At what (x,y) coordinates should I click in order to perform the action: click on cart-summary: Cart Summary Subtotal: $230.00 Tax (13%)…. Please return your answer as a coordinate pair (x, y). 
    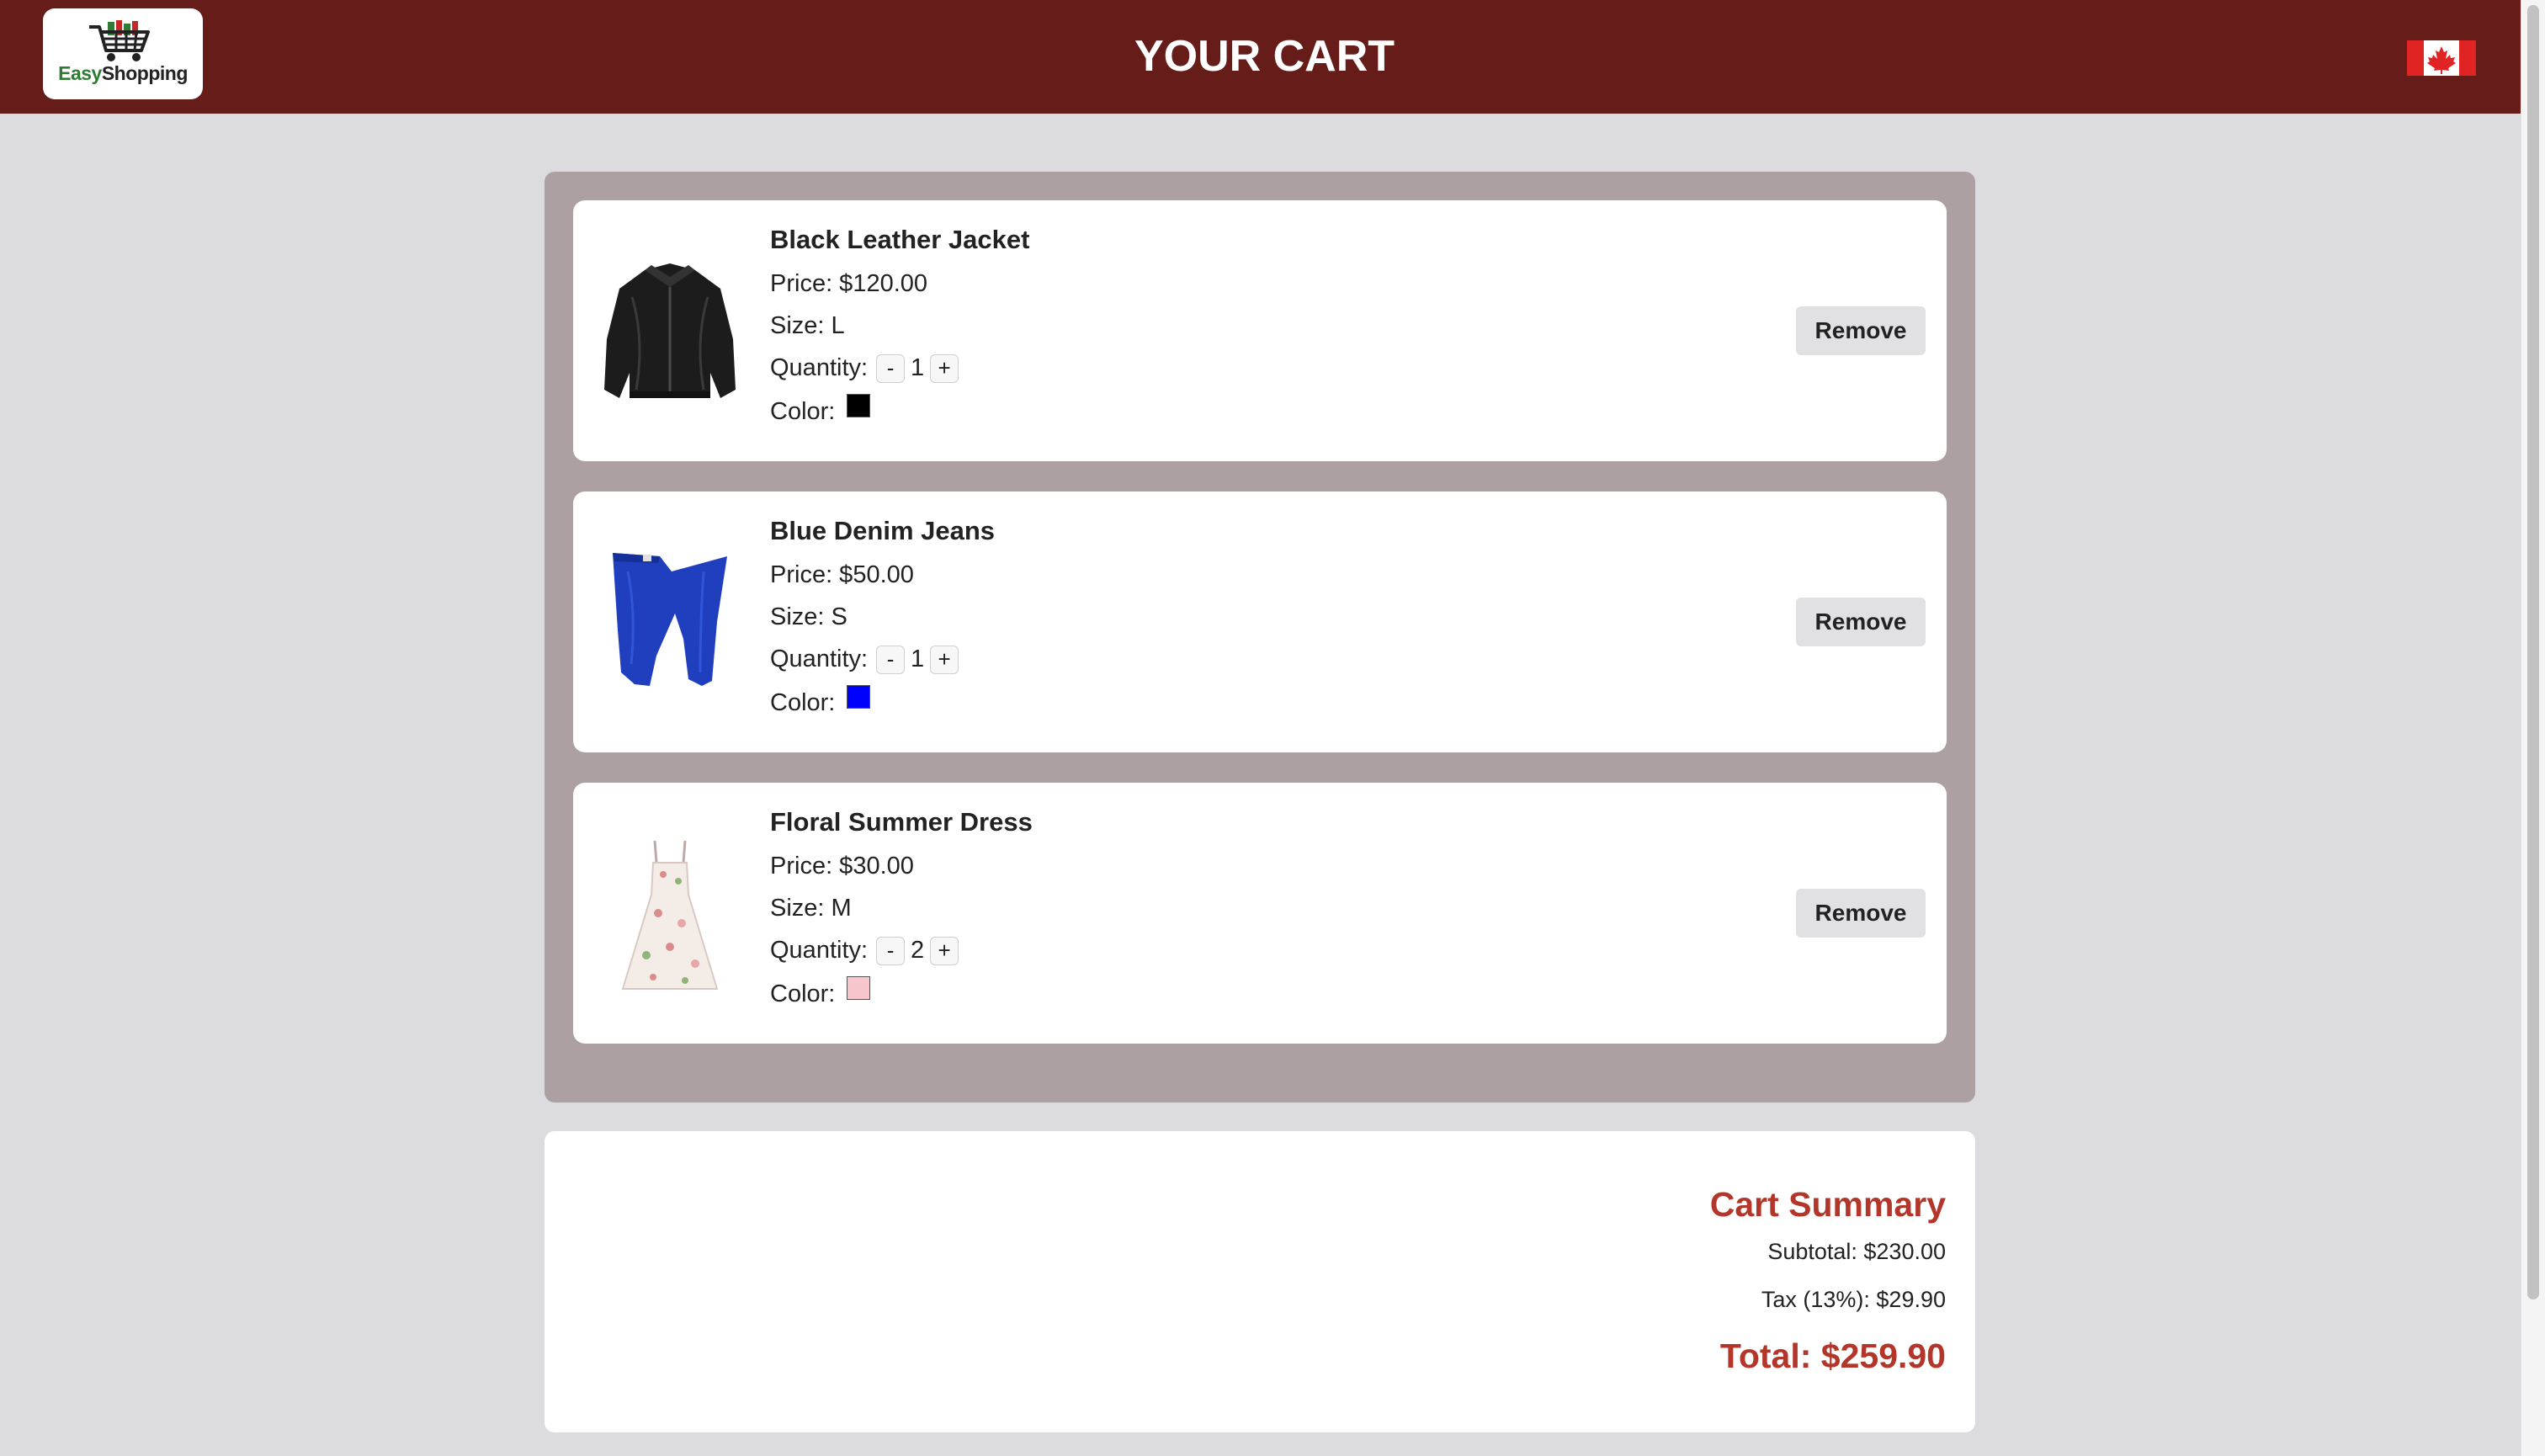
    Looking at the image, I should click on (1260, 1281).